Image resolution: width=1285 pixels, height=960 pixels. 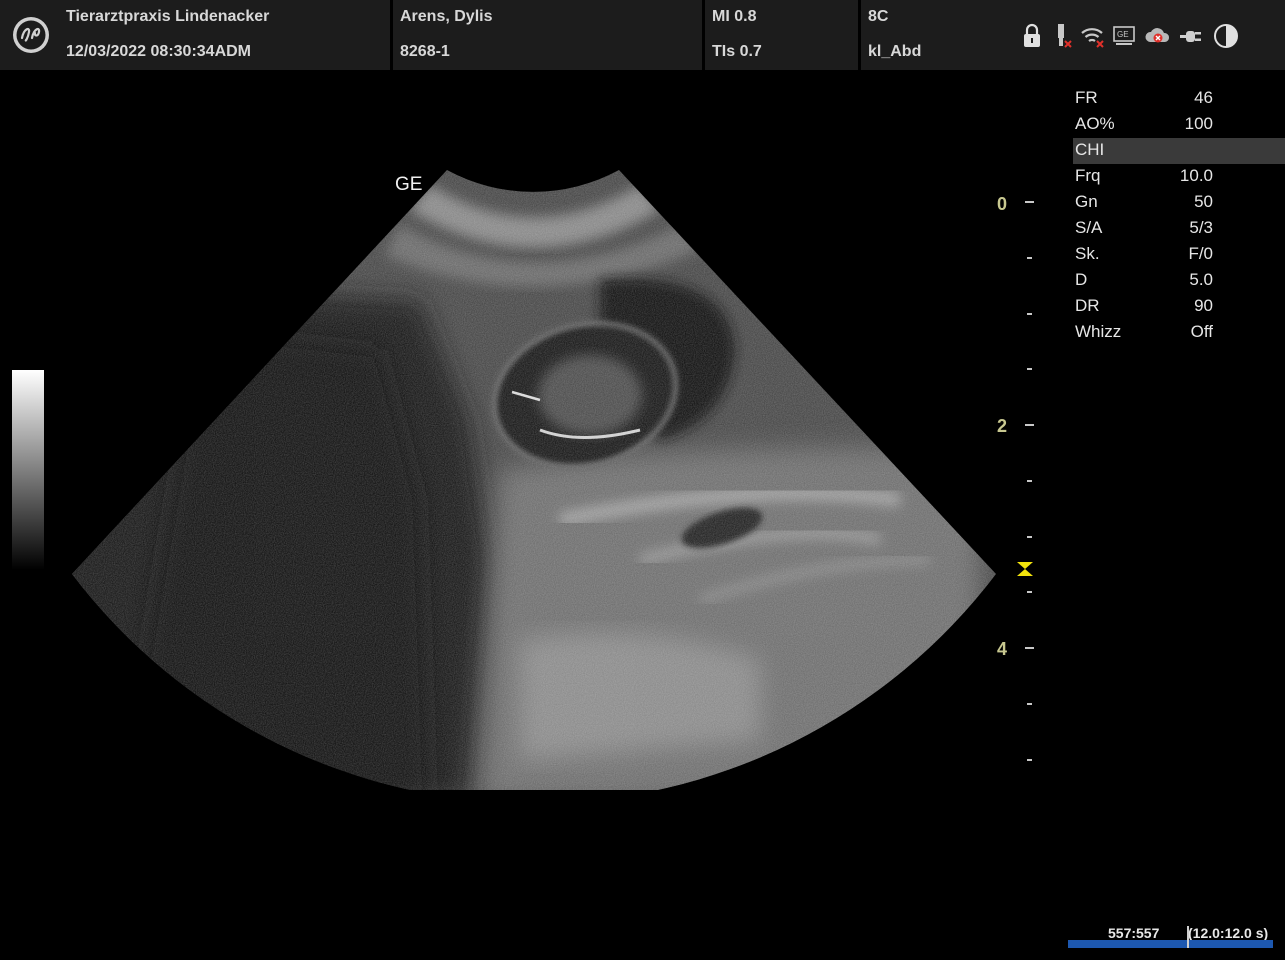 I want to click on thermal-index: TIs 0.7, so click(x=737, y=51).